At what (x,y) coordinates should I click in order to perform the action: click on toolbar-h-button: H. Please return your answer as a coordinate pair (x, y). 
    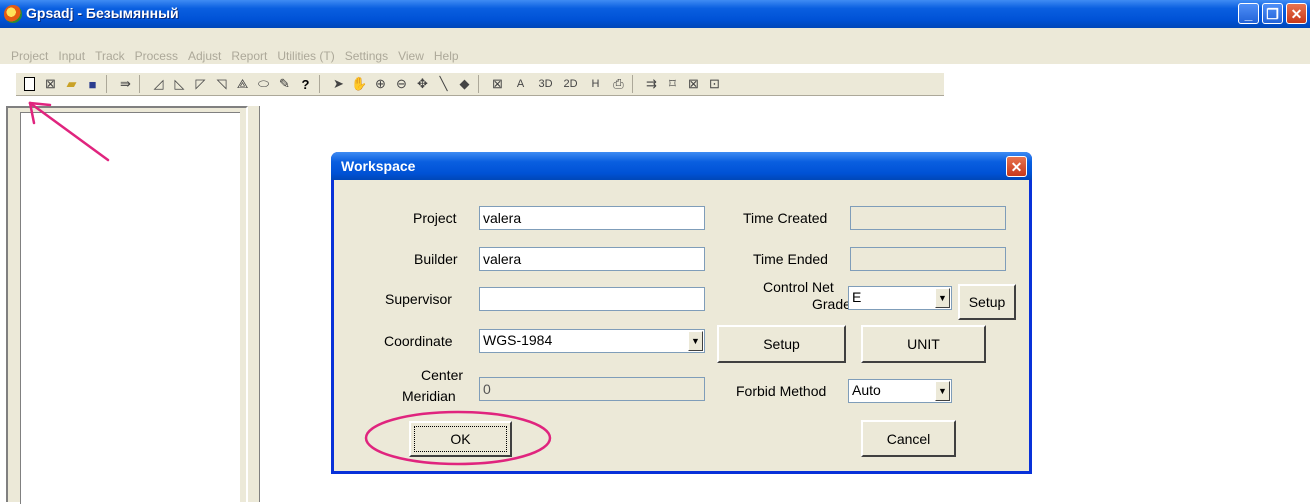
    Looking at the image, I should click on (595, 84).